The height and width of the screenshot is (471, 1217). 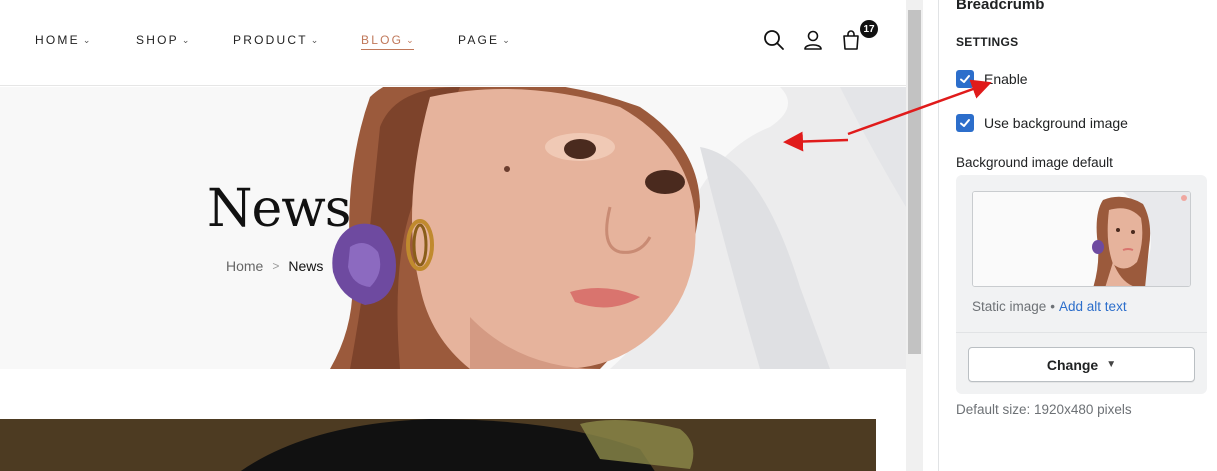 What do you see at coordinates (1034, 162) in the screenshot?
I see `background-image-label: Background image default` at bounding box center [1034, 162].